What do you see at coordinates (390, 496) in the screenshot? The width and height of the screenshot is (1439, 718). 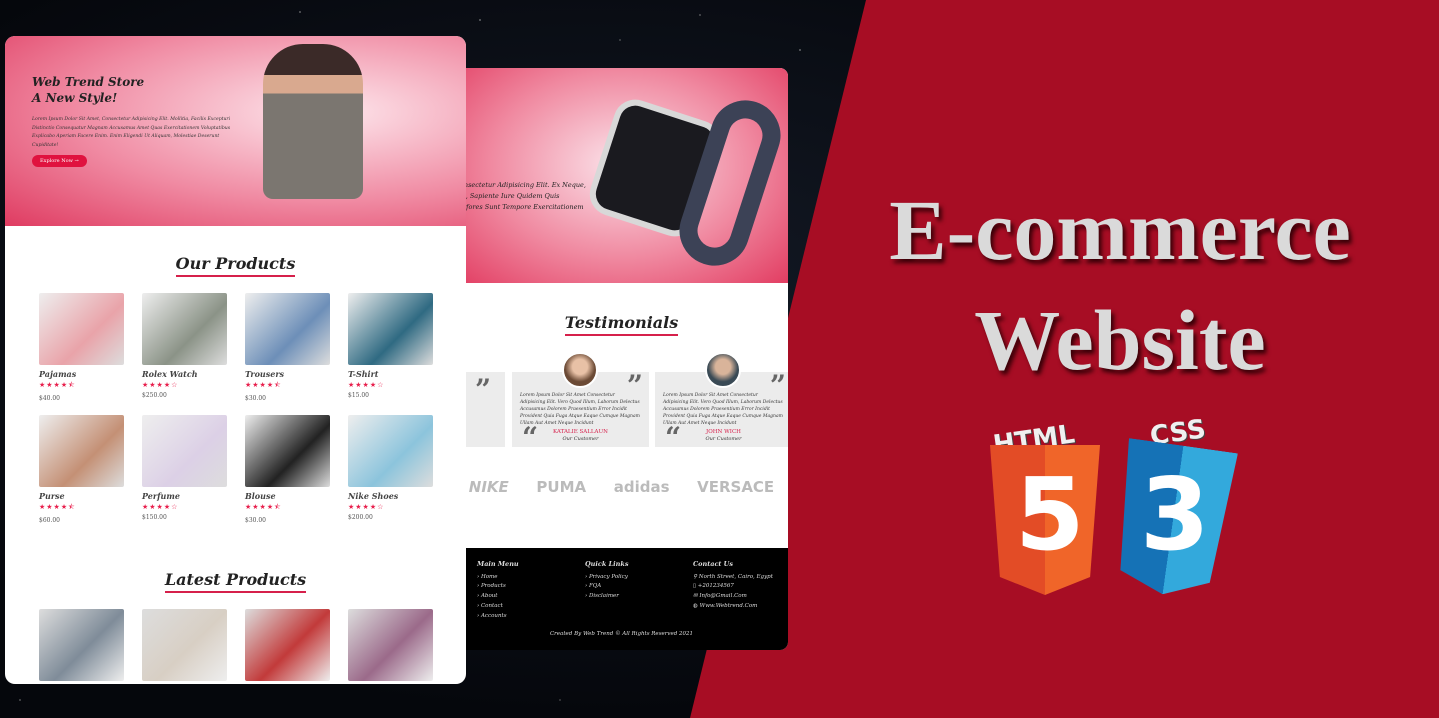 I see `product-name: Nike Shoes` at bounding box center [390, 496].